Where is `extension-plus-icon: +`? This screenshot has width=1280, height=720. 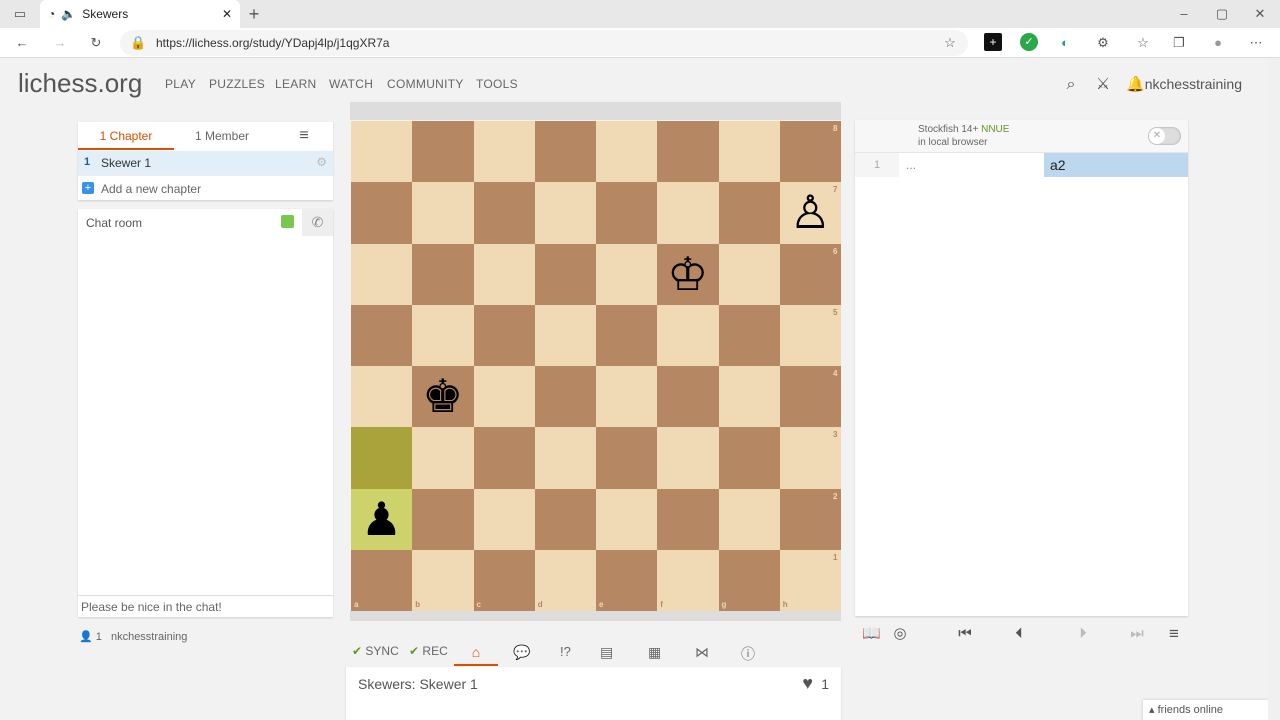
extension-plus-icon: + is located at coordinates (993, 42).